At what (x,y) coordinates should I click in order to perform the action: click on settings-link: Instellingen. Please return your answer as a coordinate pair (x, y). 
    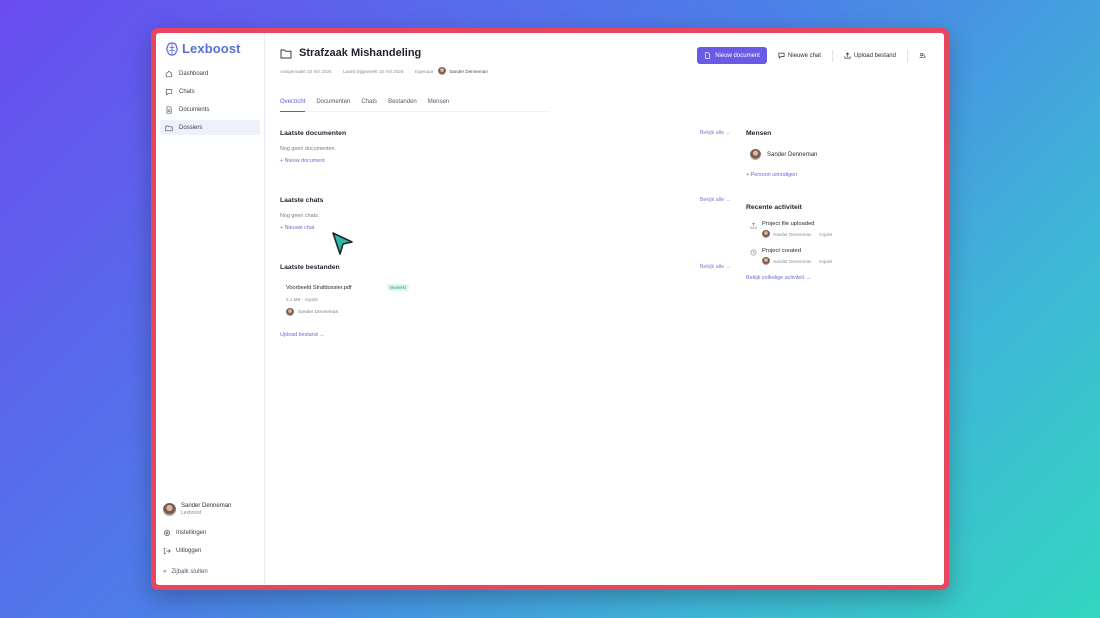
    Looking at the image, I should click on (210, 533).